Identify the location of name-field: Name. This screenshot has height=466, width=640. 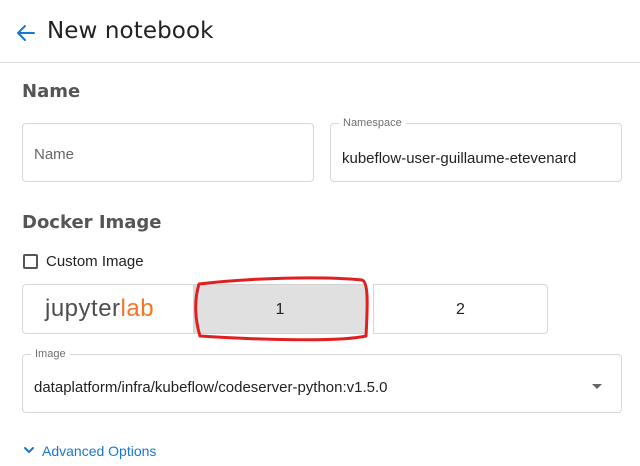
(168, 152).